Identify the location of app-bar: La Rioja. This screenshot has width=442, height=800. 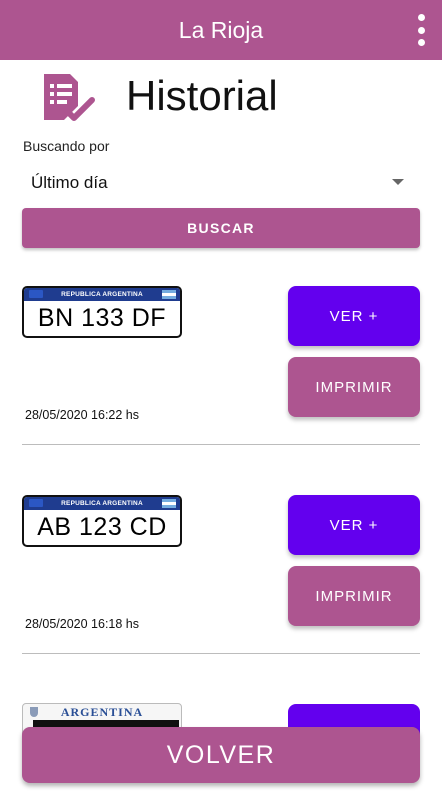
(221, 30).